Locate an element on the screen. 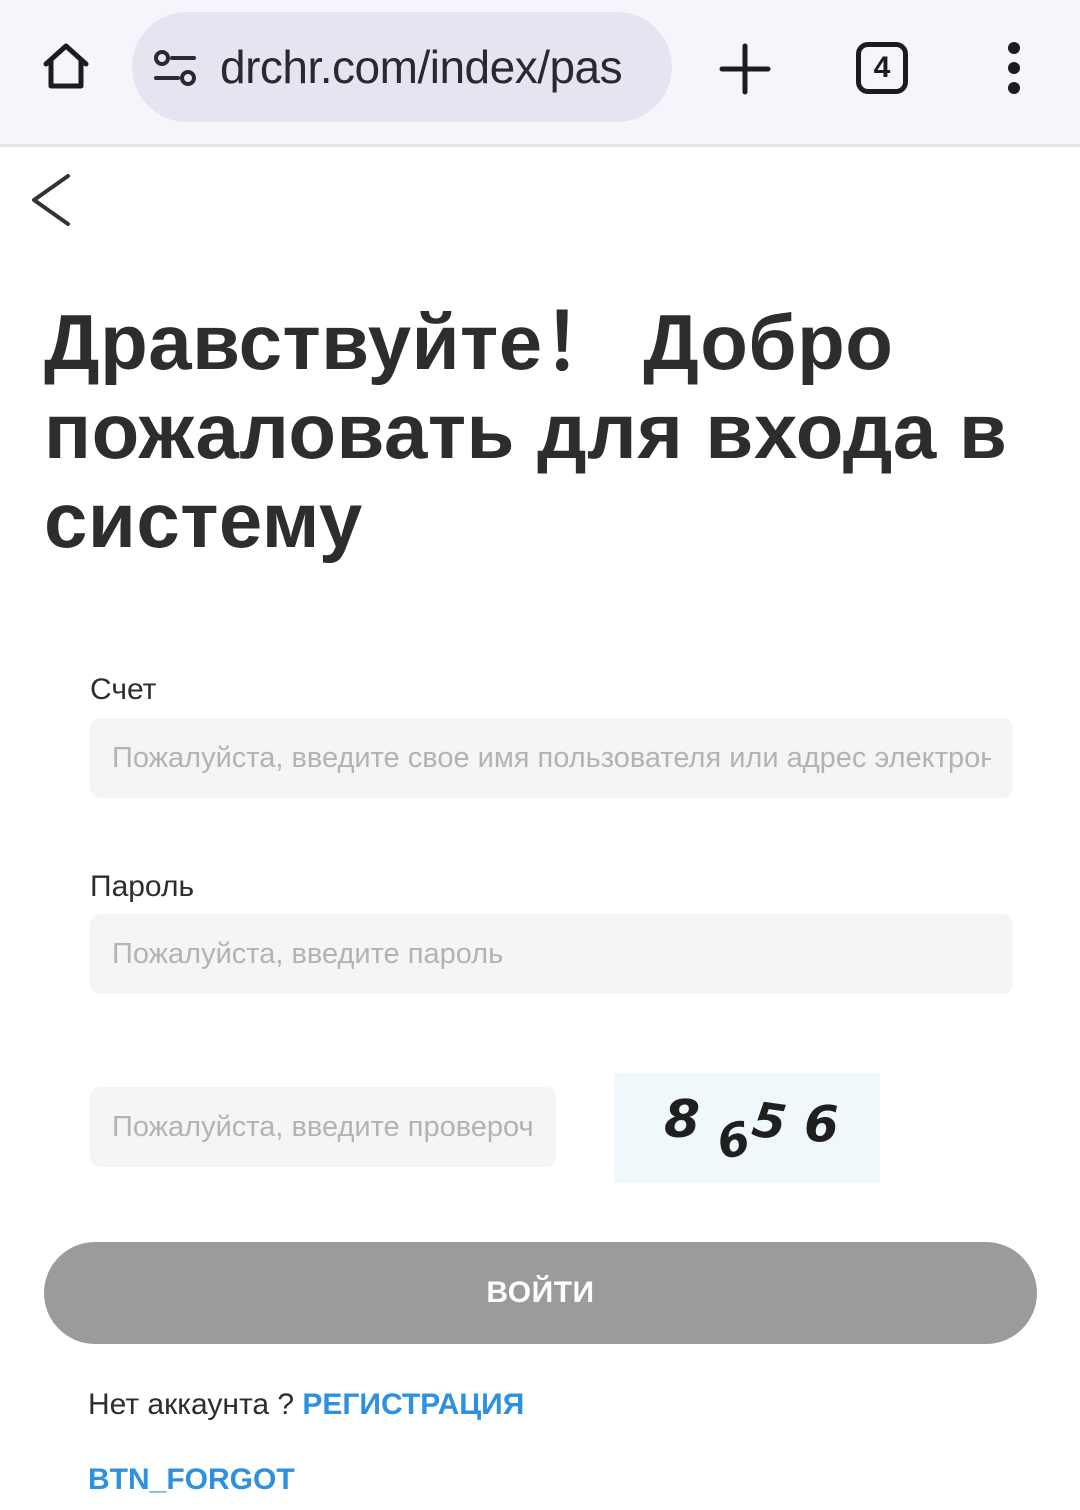  account-label: Счет is located at coordinates (123, 689).